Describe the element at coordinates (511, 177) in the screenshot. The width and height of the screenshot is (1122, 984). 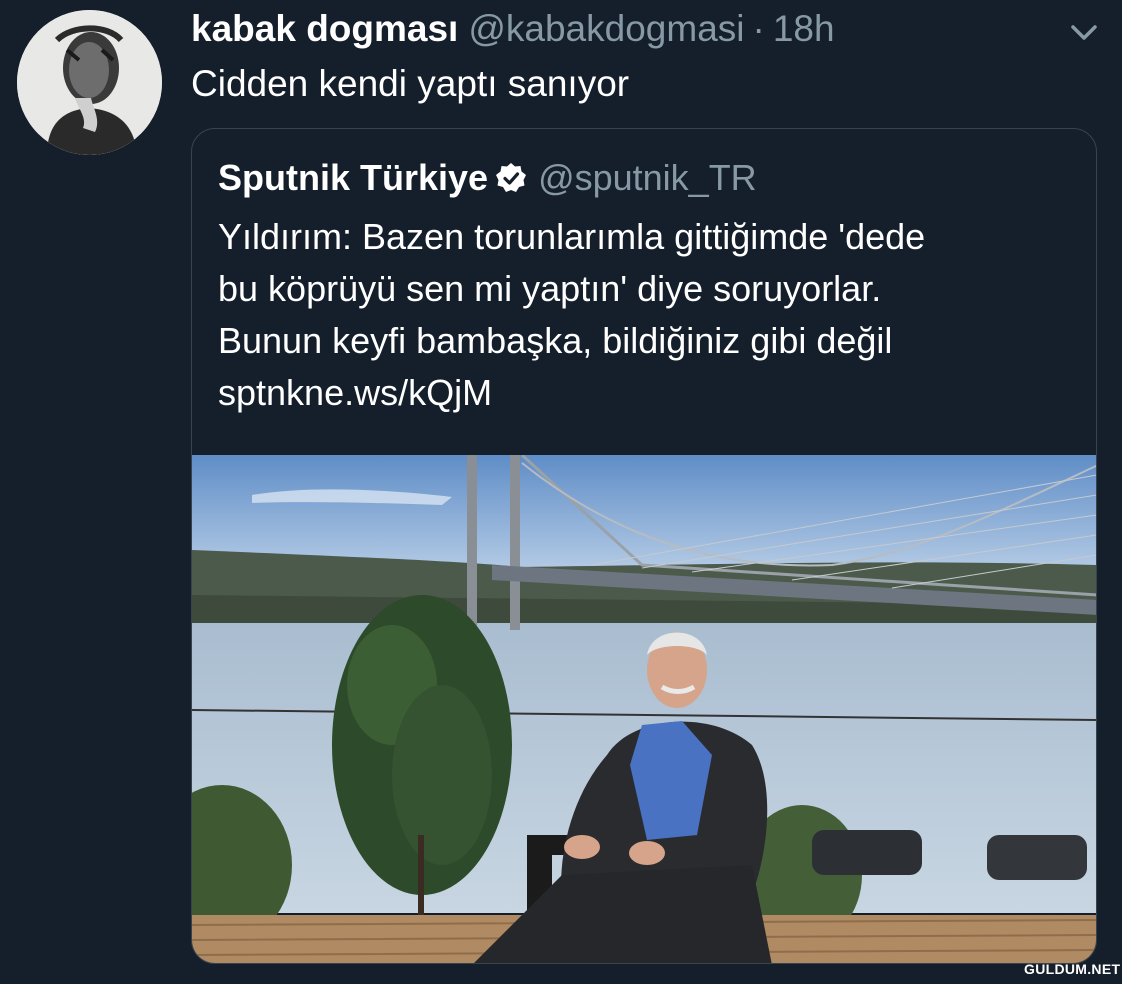
I see `verified-badge-icon` at that location.